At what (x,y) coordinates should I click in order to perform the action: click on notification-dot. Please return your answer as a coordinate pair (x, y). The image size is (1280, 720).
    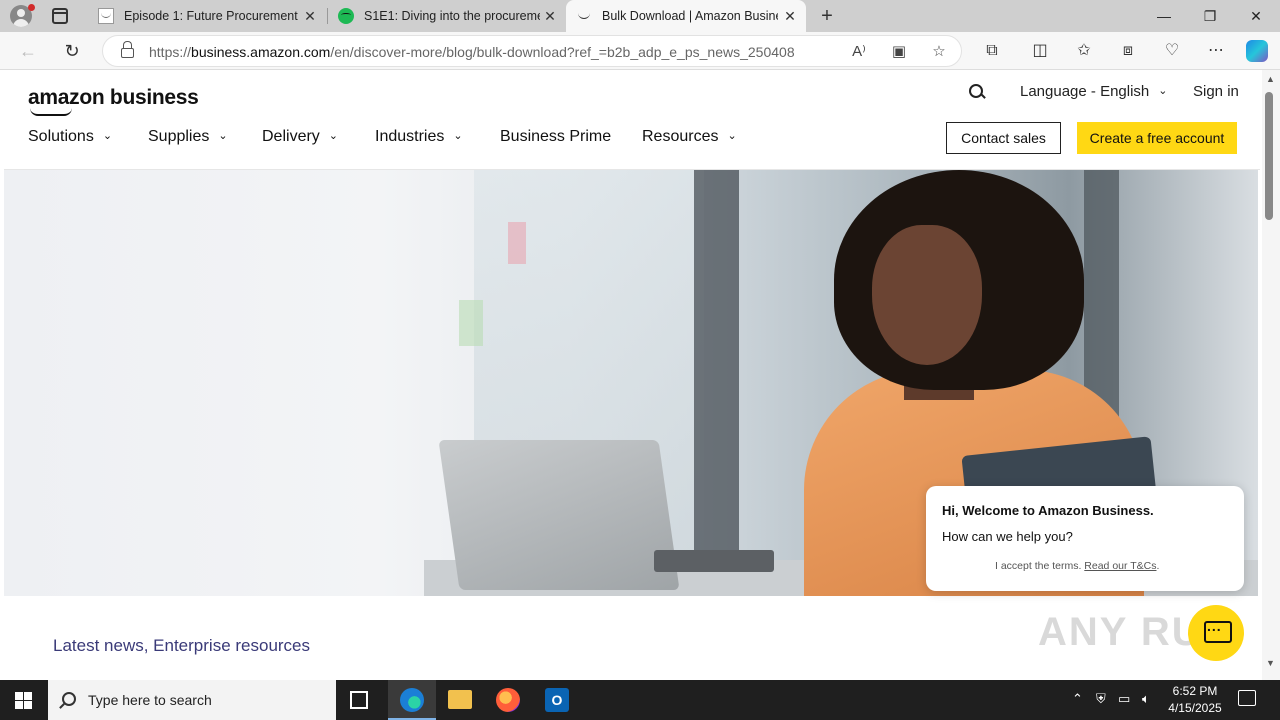
    Looking at the image, I should click on (31, 7).